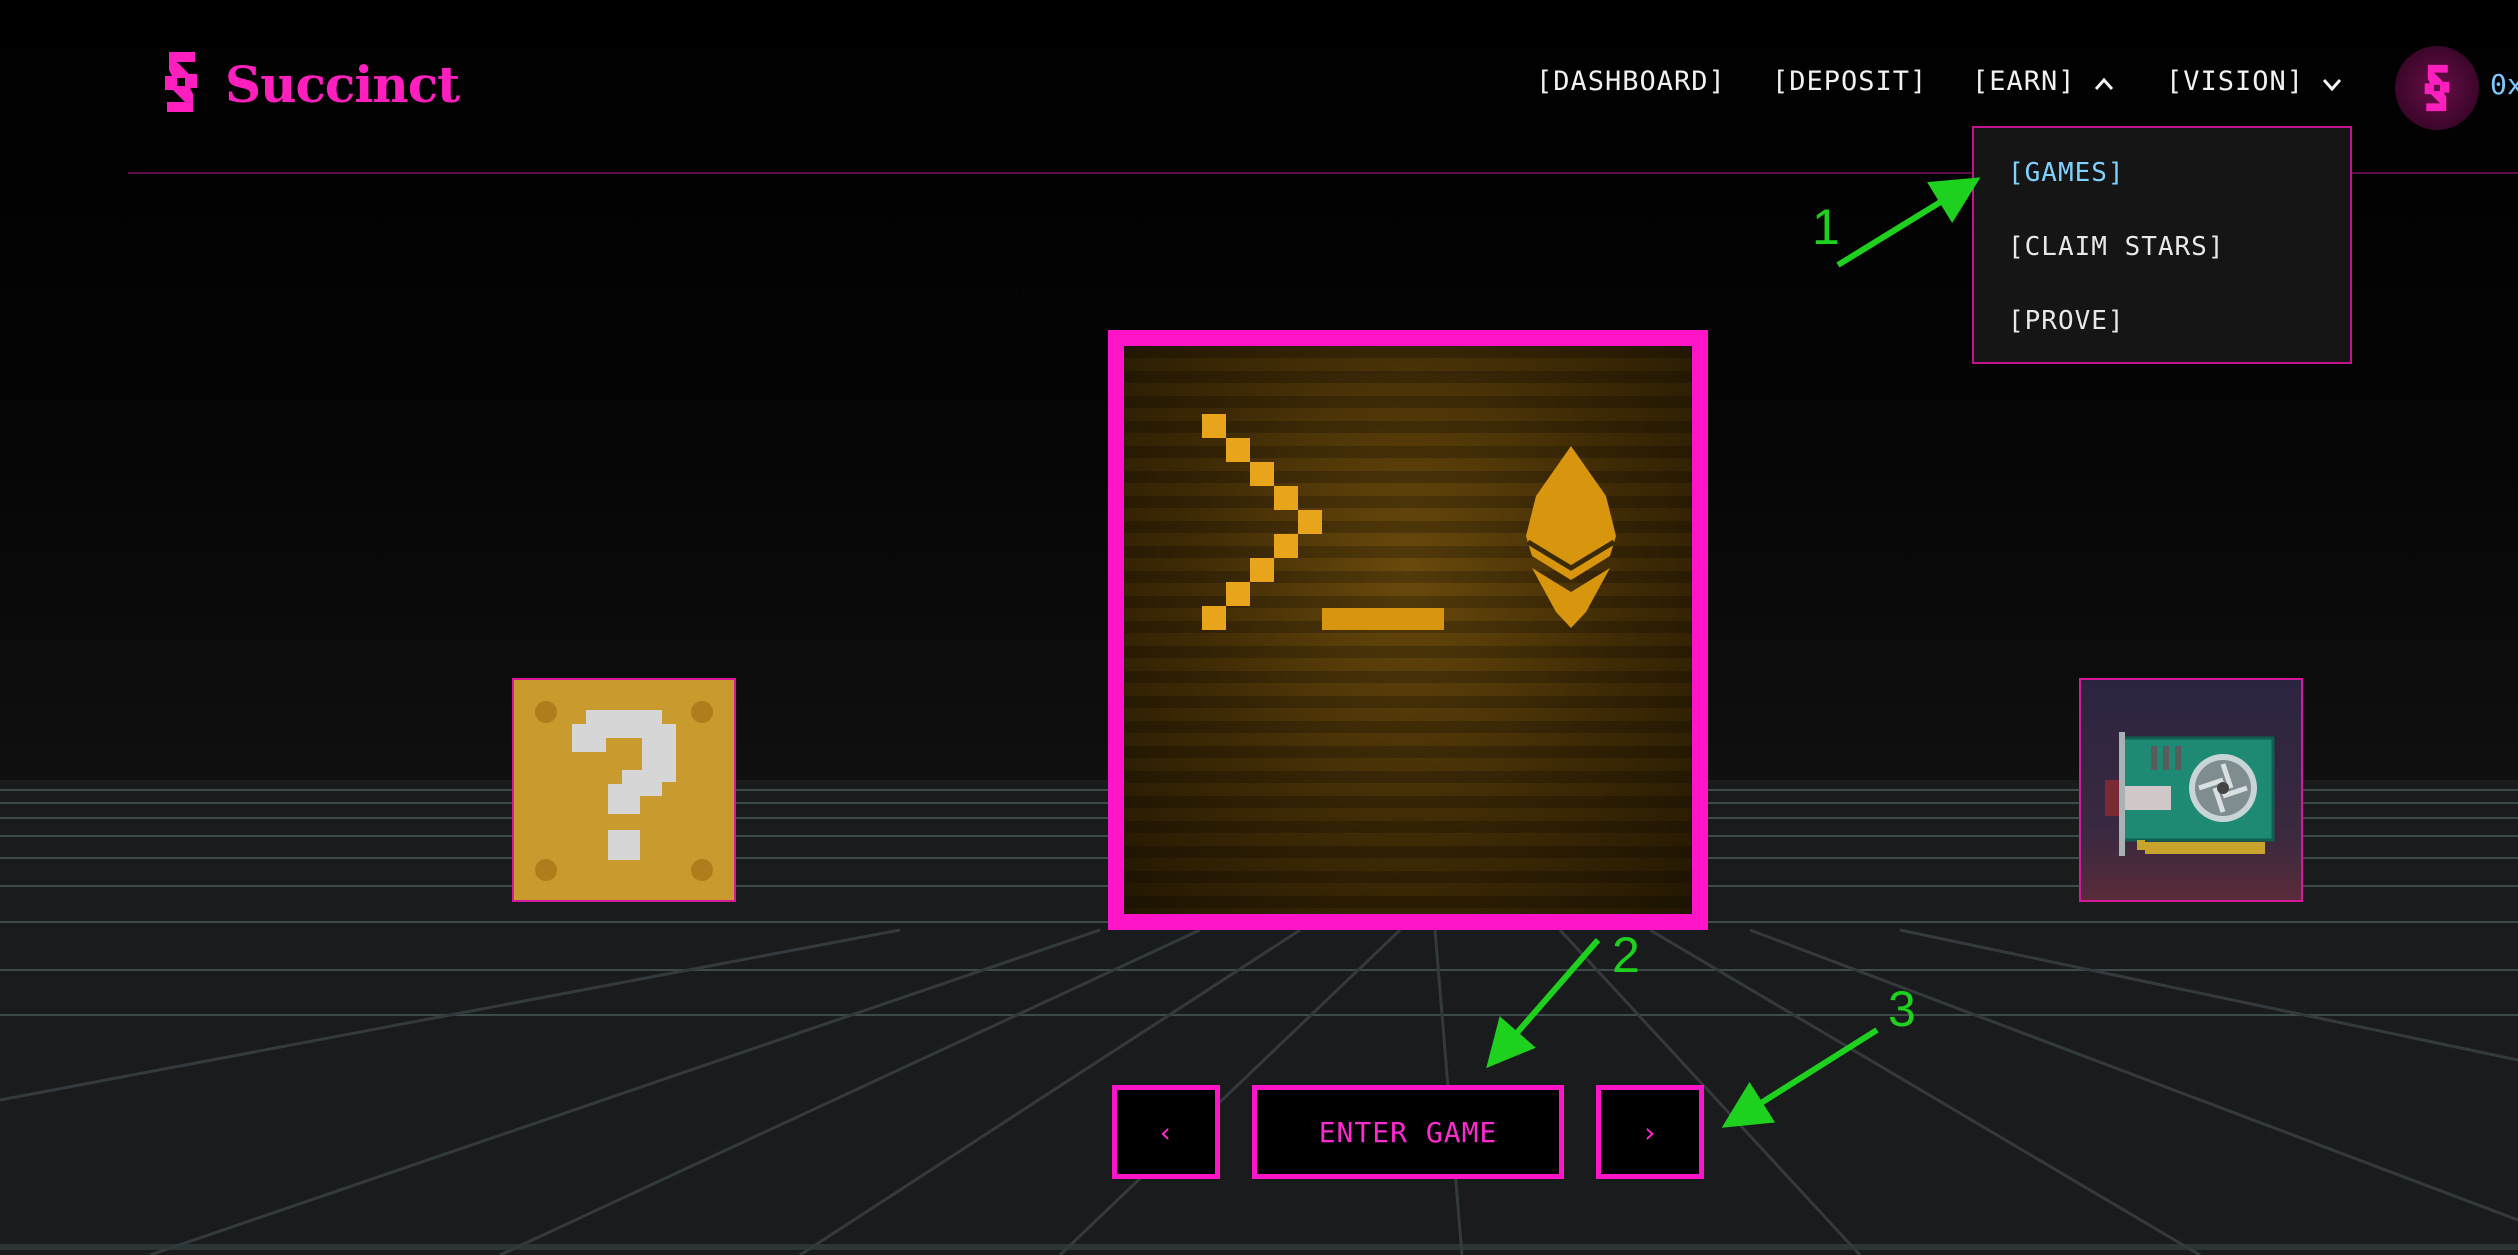 The height and width of the screenshot is (1255, 2518). I want to click on chevron-up-icon, so click(2104, 82).